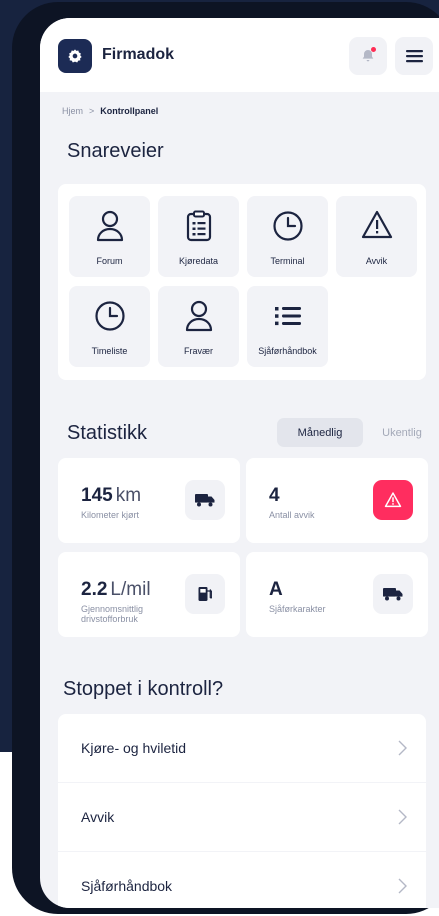 This screenshot has height=916, width=439. What do you see at coordinates (109, 351) in the screenshot?
I see `shortcut-label: Timeliste` at bounding box center [109, 351].